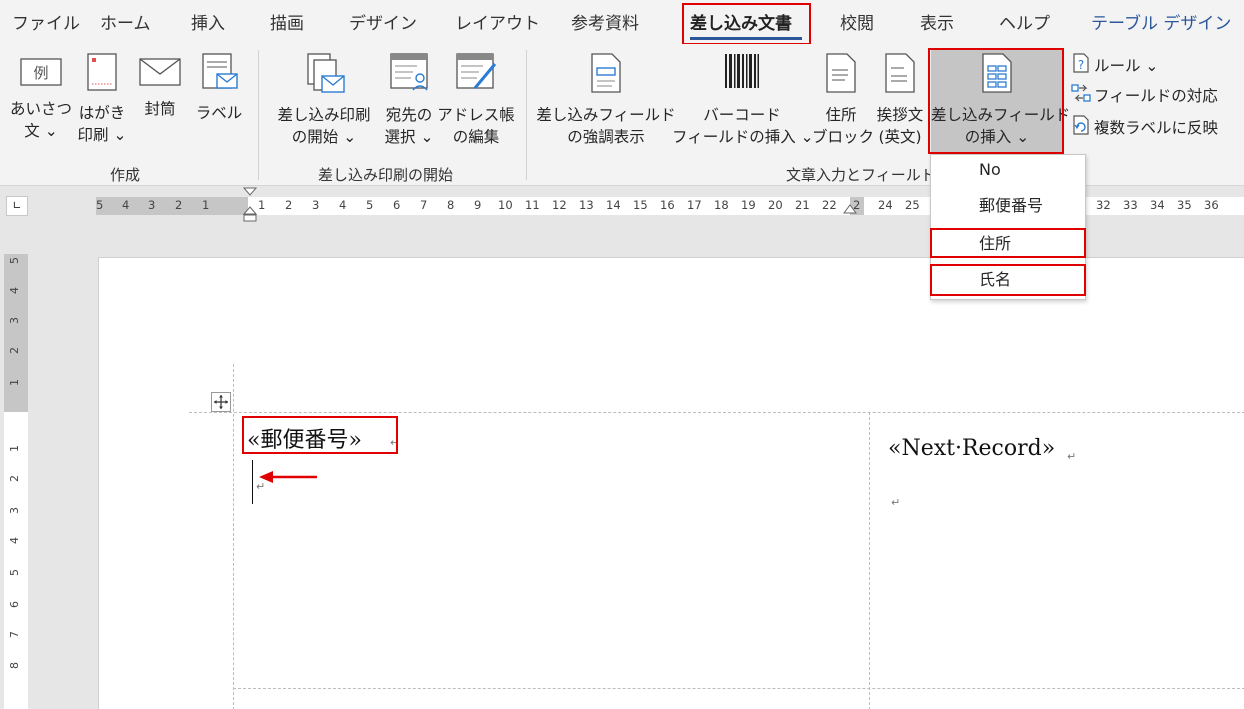 Image resolution: width=1244 pixels, height=709 pixels. Describe the element at coordinates (476, 76) in the screenshot. I see `edit-list-icon` at that location.